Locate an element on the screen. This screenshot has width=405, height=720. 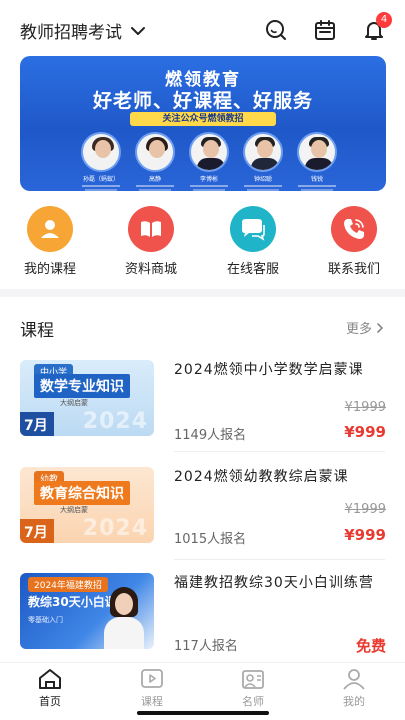
chevron-right-icon is located at coordinates (380, 327).